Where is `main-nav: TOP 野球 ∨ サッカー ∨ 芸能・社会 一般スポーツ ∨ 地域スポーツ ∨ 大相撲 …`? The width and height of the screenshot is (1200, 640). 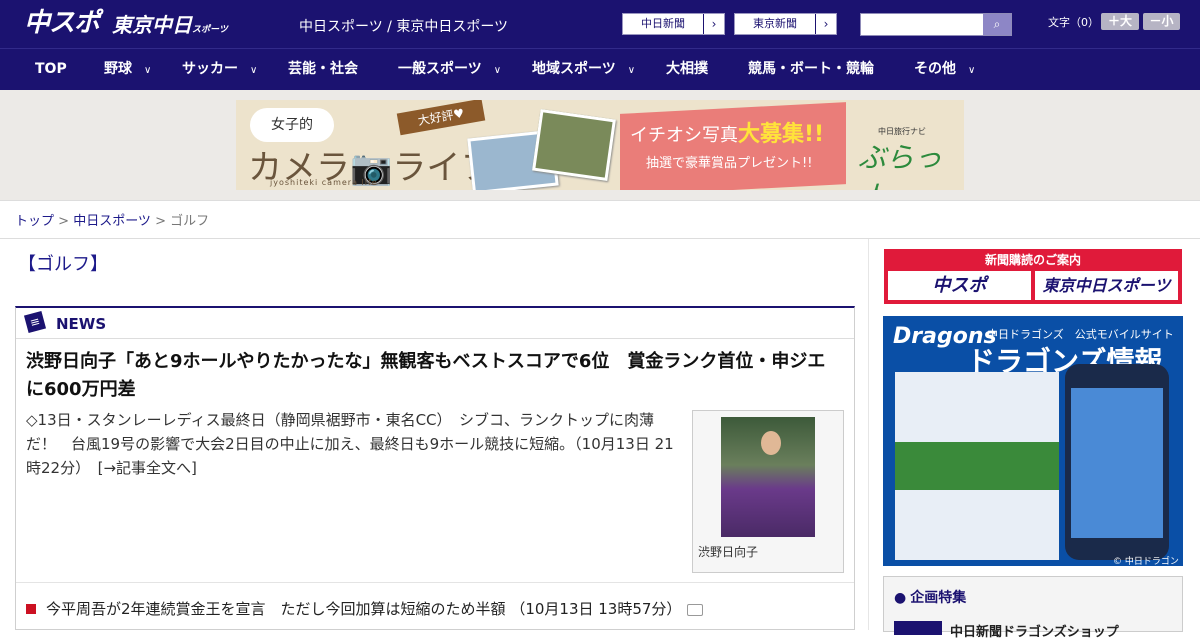
main-nav: TOP 野球 ∨ サッカー ∨ 芸能・社会 一般スポーツ ∨ 地域スポーツ ∨ 大相撲 … is located at coordinates (600, 69).